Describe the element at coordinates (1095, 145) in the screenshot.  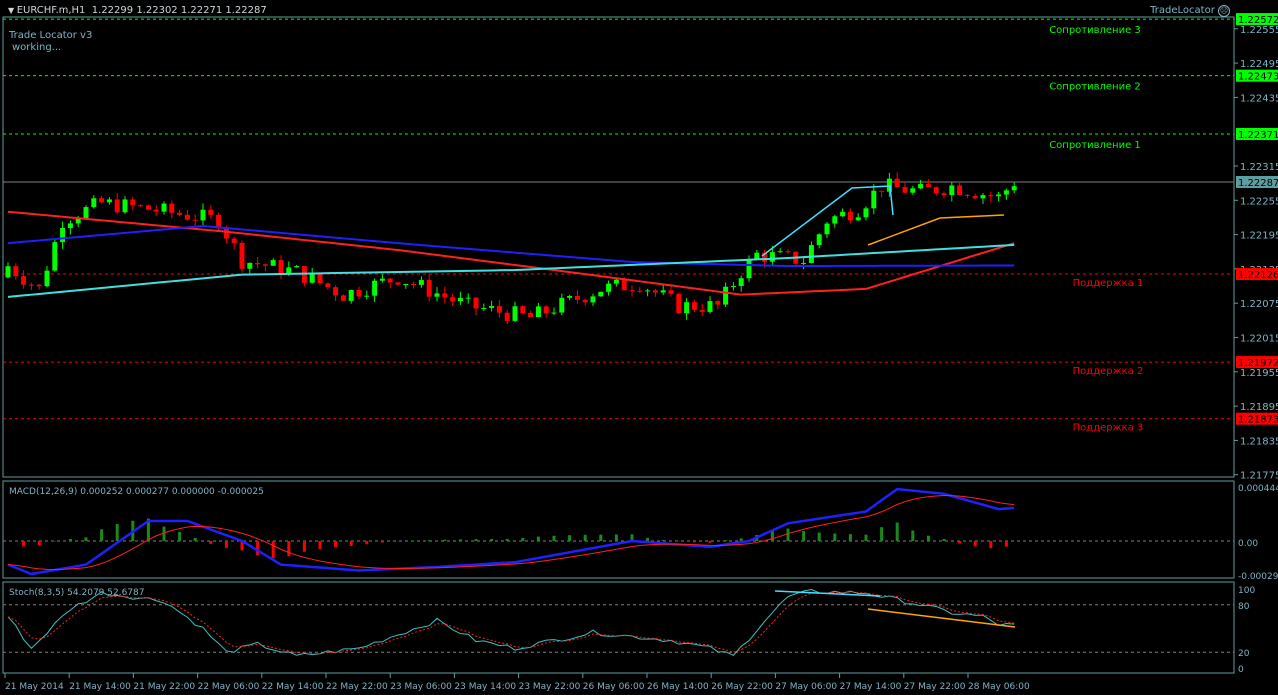
I see `level-label: Сопротивление 1` at that location.